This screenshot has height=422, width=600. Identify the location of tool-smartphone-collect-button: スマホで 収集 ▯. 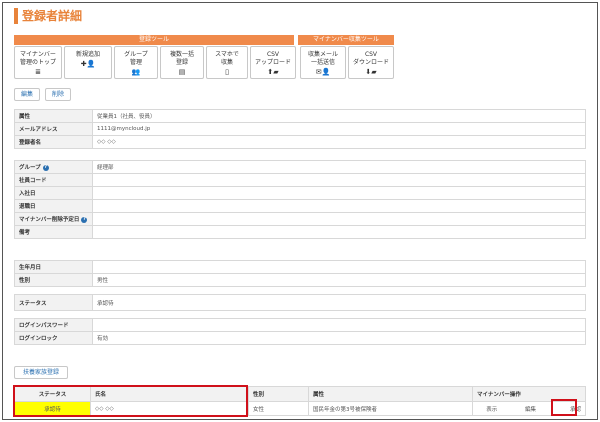
(227, 62).